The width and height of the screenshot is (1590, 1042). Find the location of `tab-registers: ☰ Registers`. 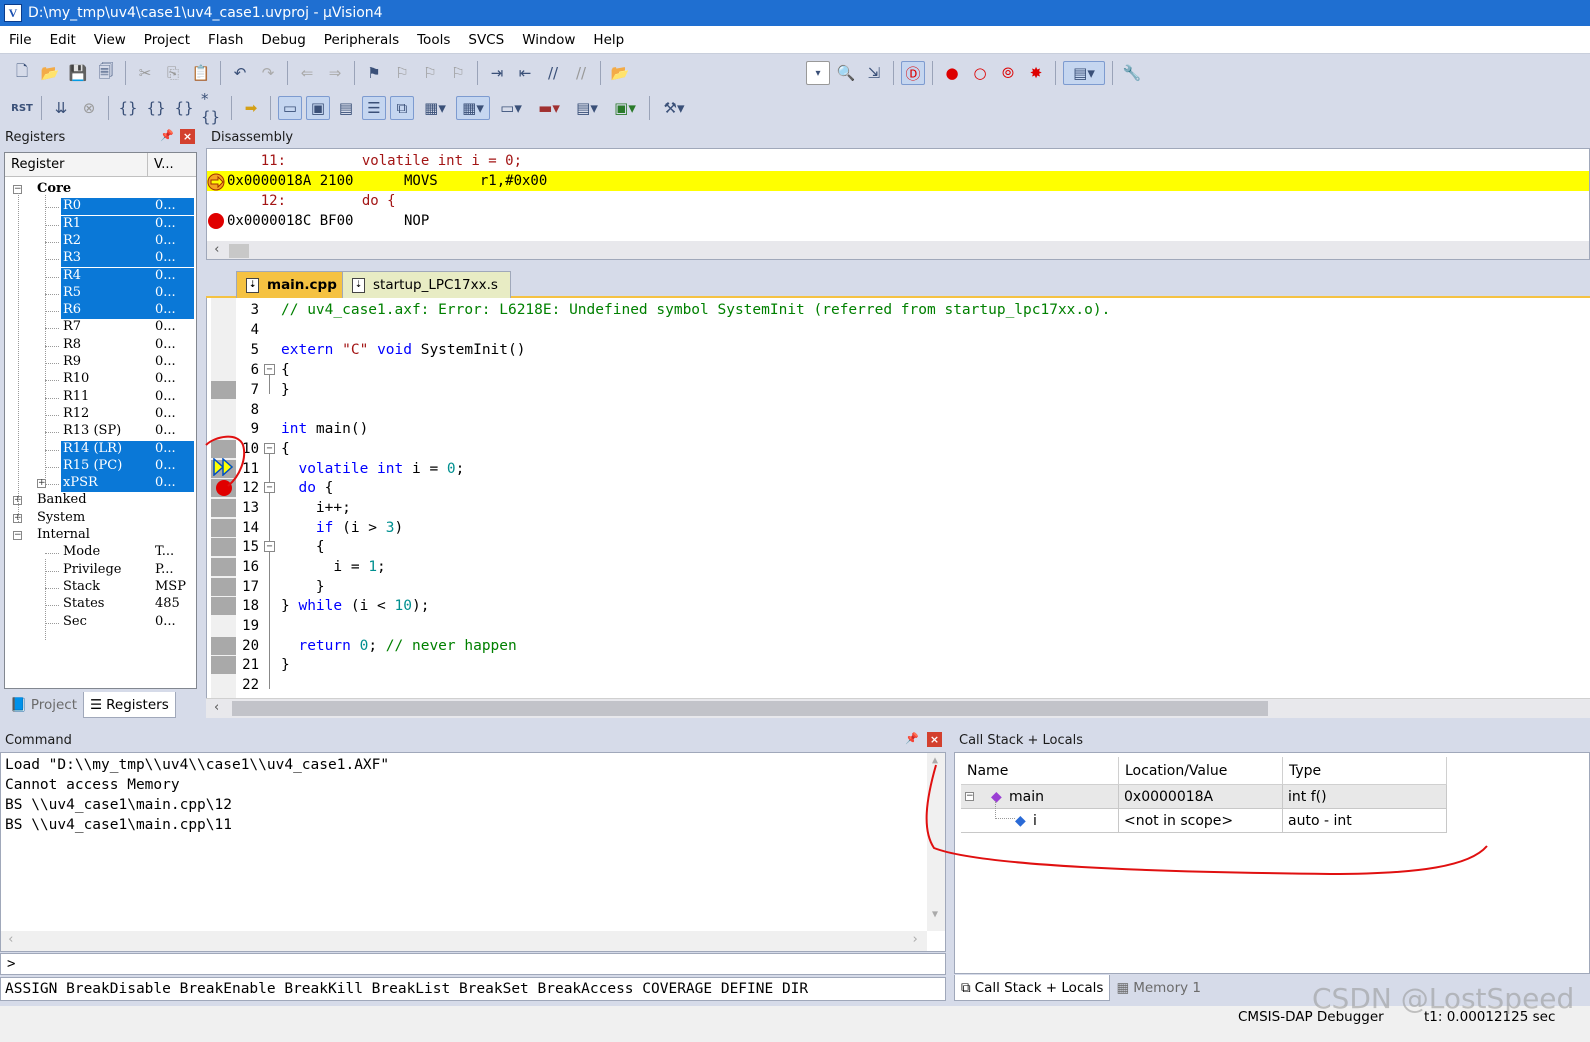

tab-registers: ☰ Registers is located at coordinates (129, 705).